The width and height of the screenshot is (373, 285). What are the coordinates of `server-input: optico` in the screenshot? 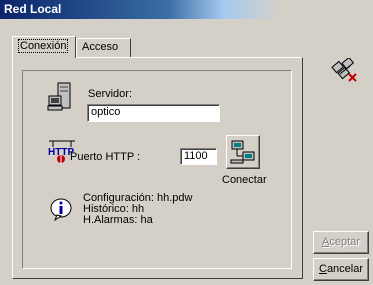 It's located at (153, 113).